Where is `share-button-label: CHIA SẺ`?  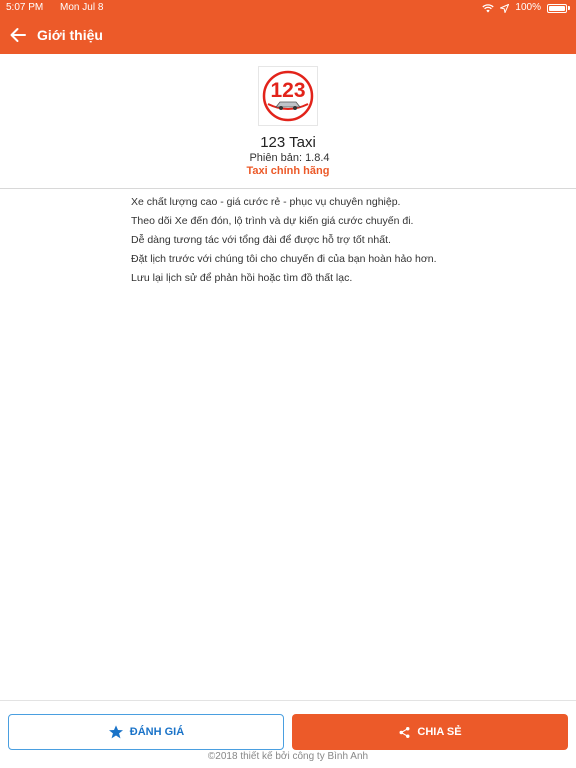 share-button-label: CHIA SẺ is located at coordinates (439, 732).